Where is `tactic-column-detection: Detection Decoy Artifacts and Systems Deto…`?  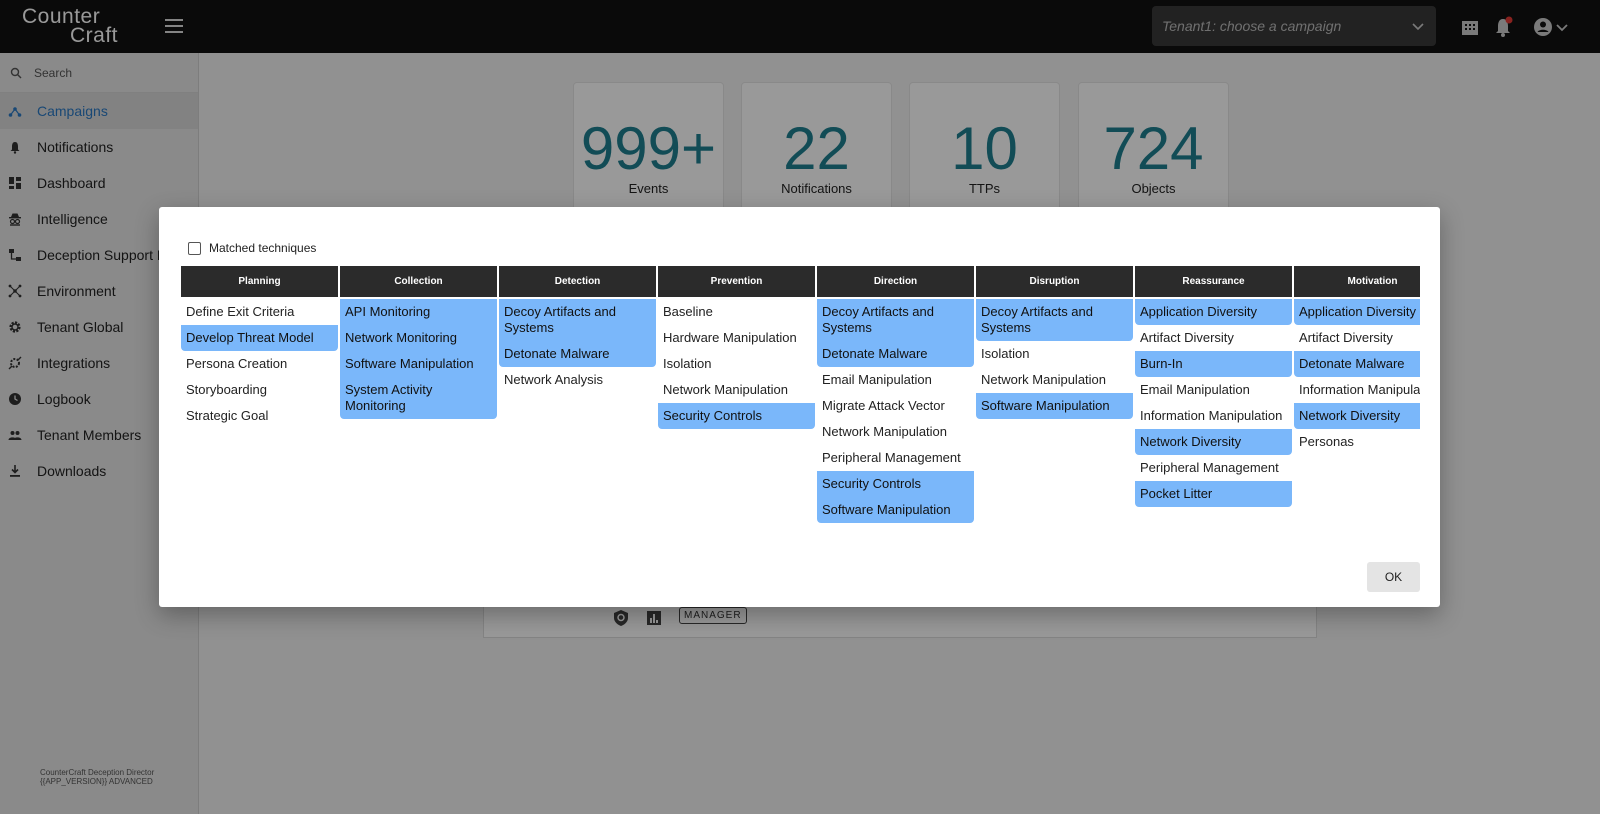 tactic-column-detection: Detection Decoy Artifacts and Systems Deto… is located at coordinates (577, 401).